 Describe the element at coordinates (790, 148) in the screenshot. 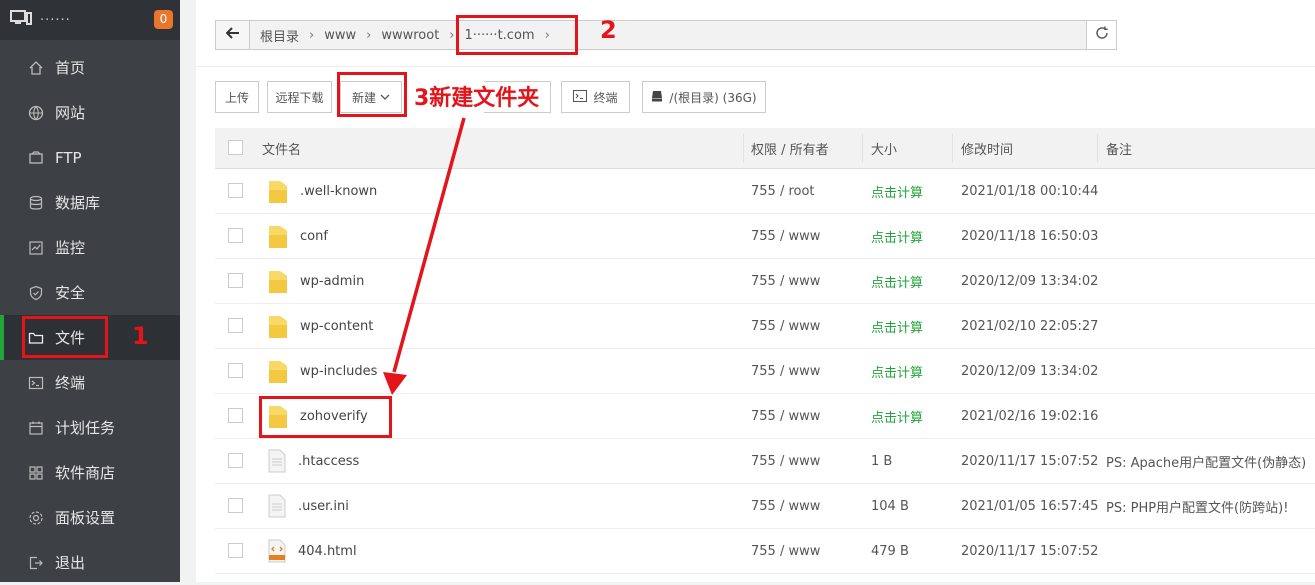

I see `column-header-perm: 权限 / 所有者` at that location.